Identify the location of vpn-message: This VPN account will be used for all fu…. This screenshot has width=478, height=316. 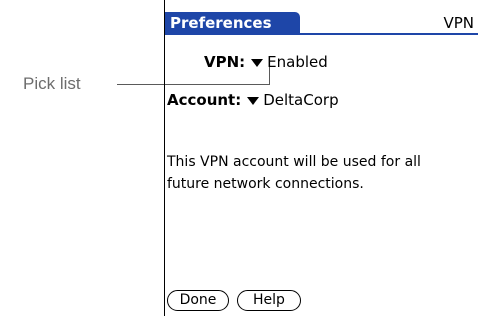
(294, 173).